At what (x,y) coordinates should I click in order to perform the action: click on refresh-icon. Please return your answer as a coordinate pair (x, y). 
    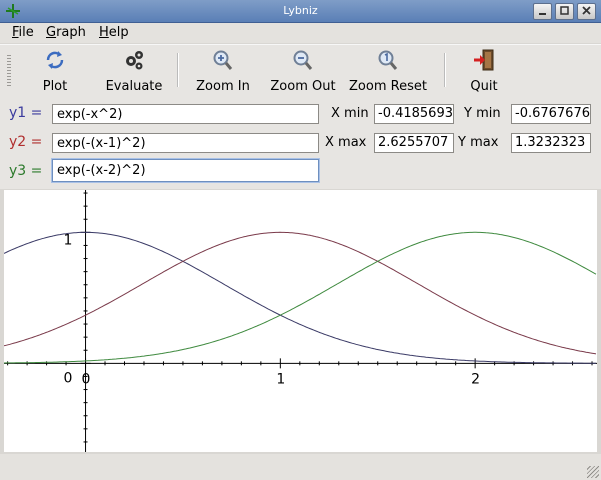
    Looking at the image, I should click on (55, 60).